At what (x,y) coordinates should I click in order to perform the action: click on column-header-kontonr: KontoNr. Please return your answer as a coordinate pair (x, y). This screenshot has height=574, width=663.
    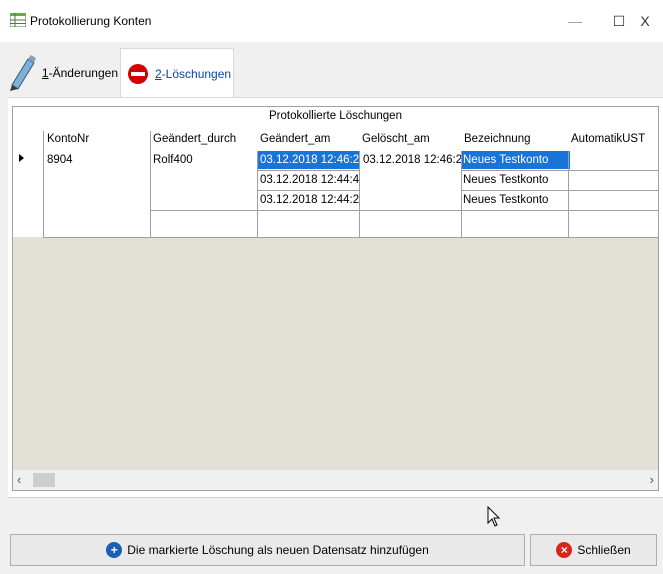
    Looking at the image, I should click on (68, 139).